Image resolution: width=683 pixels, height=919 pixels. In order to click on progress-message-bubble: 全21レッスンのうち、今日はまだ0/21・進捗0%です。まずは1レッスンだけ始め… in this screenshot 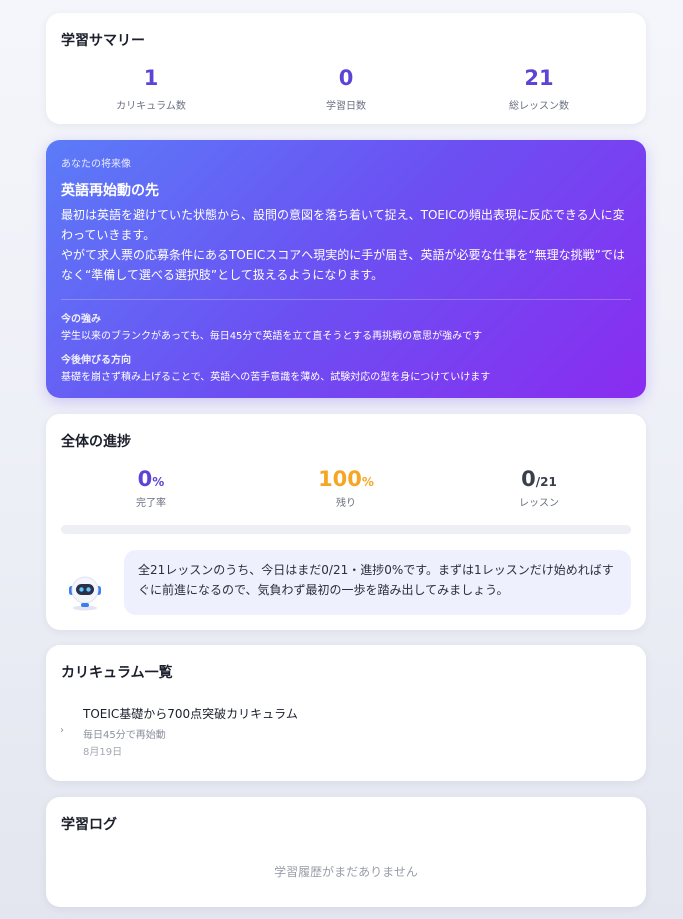, I will do `click(377, 582)`.